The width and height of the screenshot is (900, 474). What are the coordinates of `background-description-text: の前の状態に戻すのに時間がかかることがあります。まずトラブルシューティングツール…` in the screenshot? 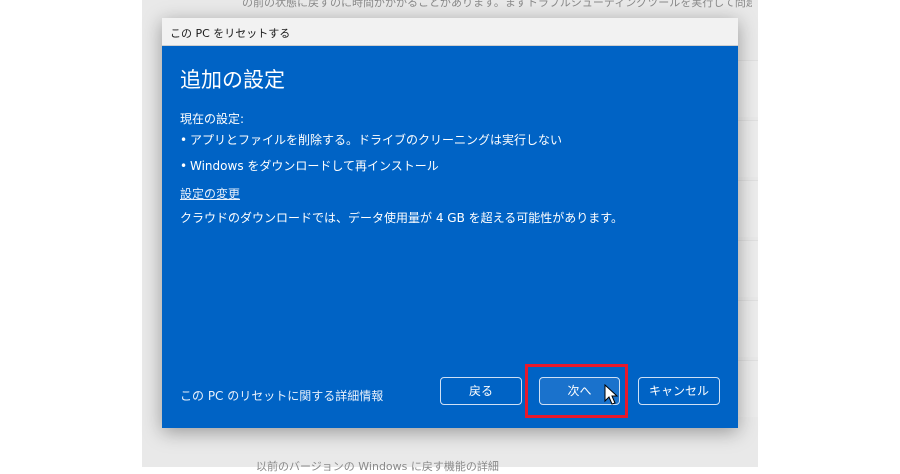 It's located at (497, 4).